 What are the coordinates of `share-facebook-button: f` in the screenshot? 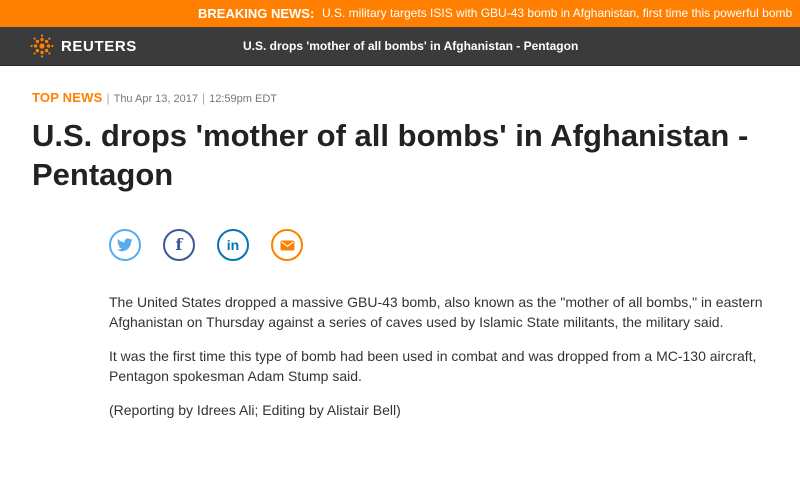 It's located at (179, 245).